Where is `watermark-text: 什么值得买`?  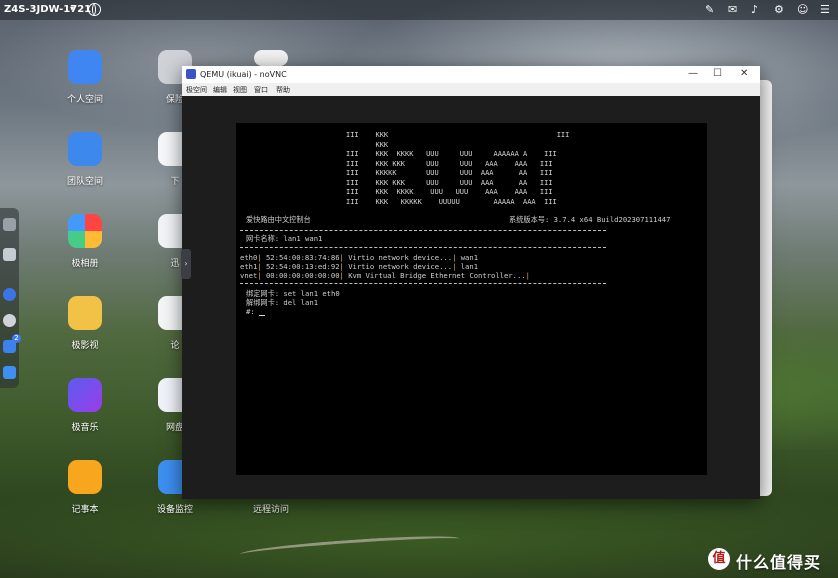
watermark-text: 什么值得买 is located at coordinates (779, 562).